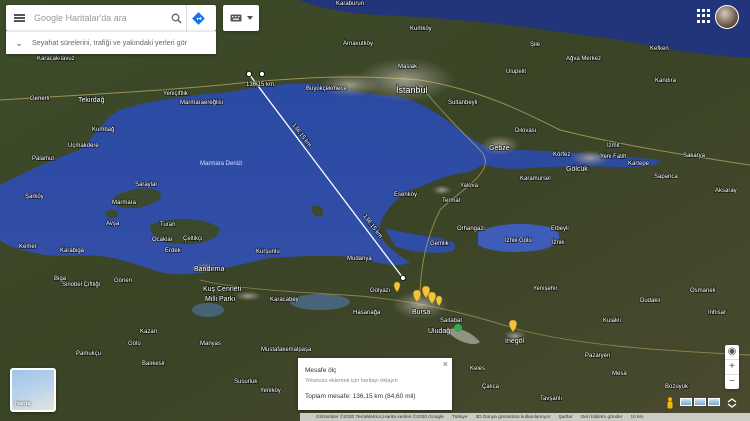  Describe the element at coordinates (103, 130) in the screenshot. I see `label-kumbag: Kumbağ` at that location.